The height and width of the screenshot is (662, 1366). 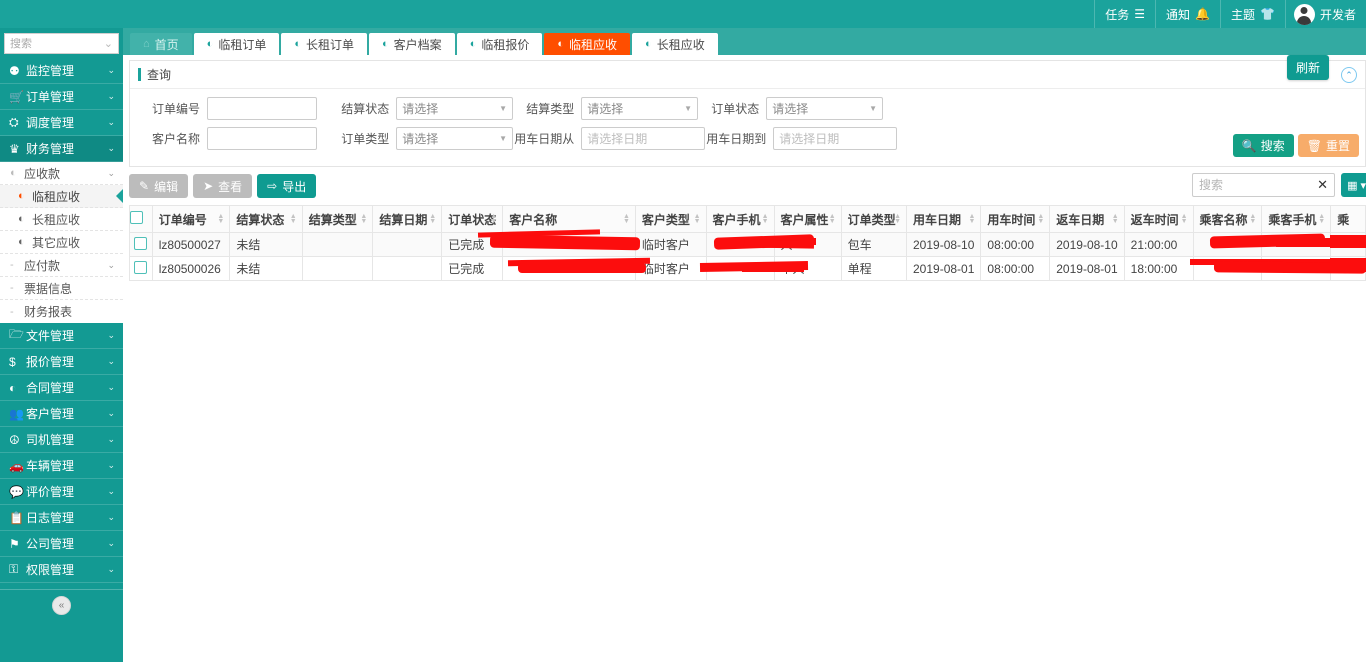 What do you see at coordinates (1015, 219) in the screenshot?
I see `col-use-time: 用车时间 ▲ ▼` at bounding box center [1015, 219].